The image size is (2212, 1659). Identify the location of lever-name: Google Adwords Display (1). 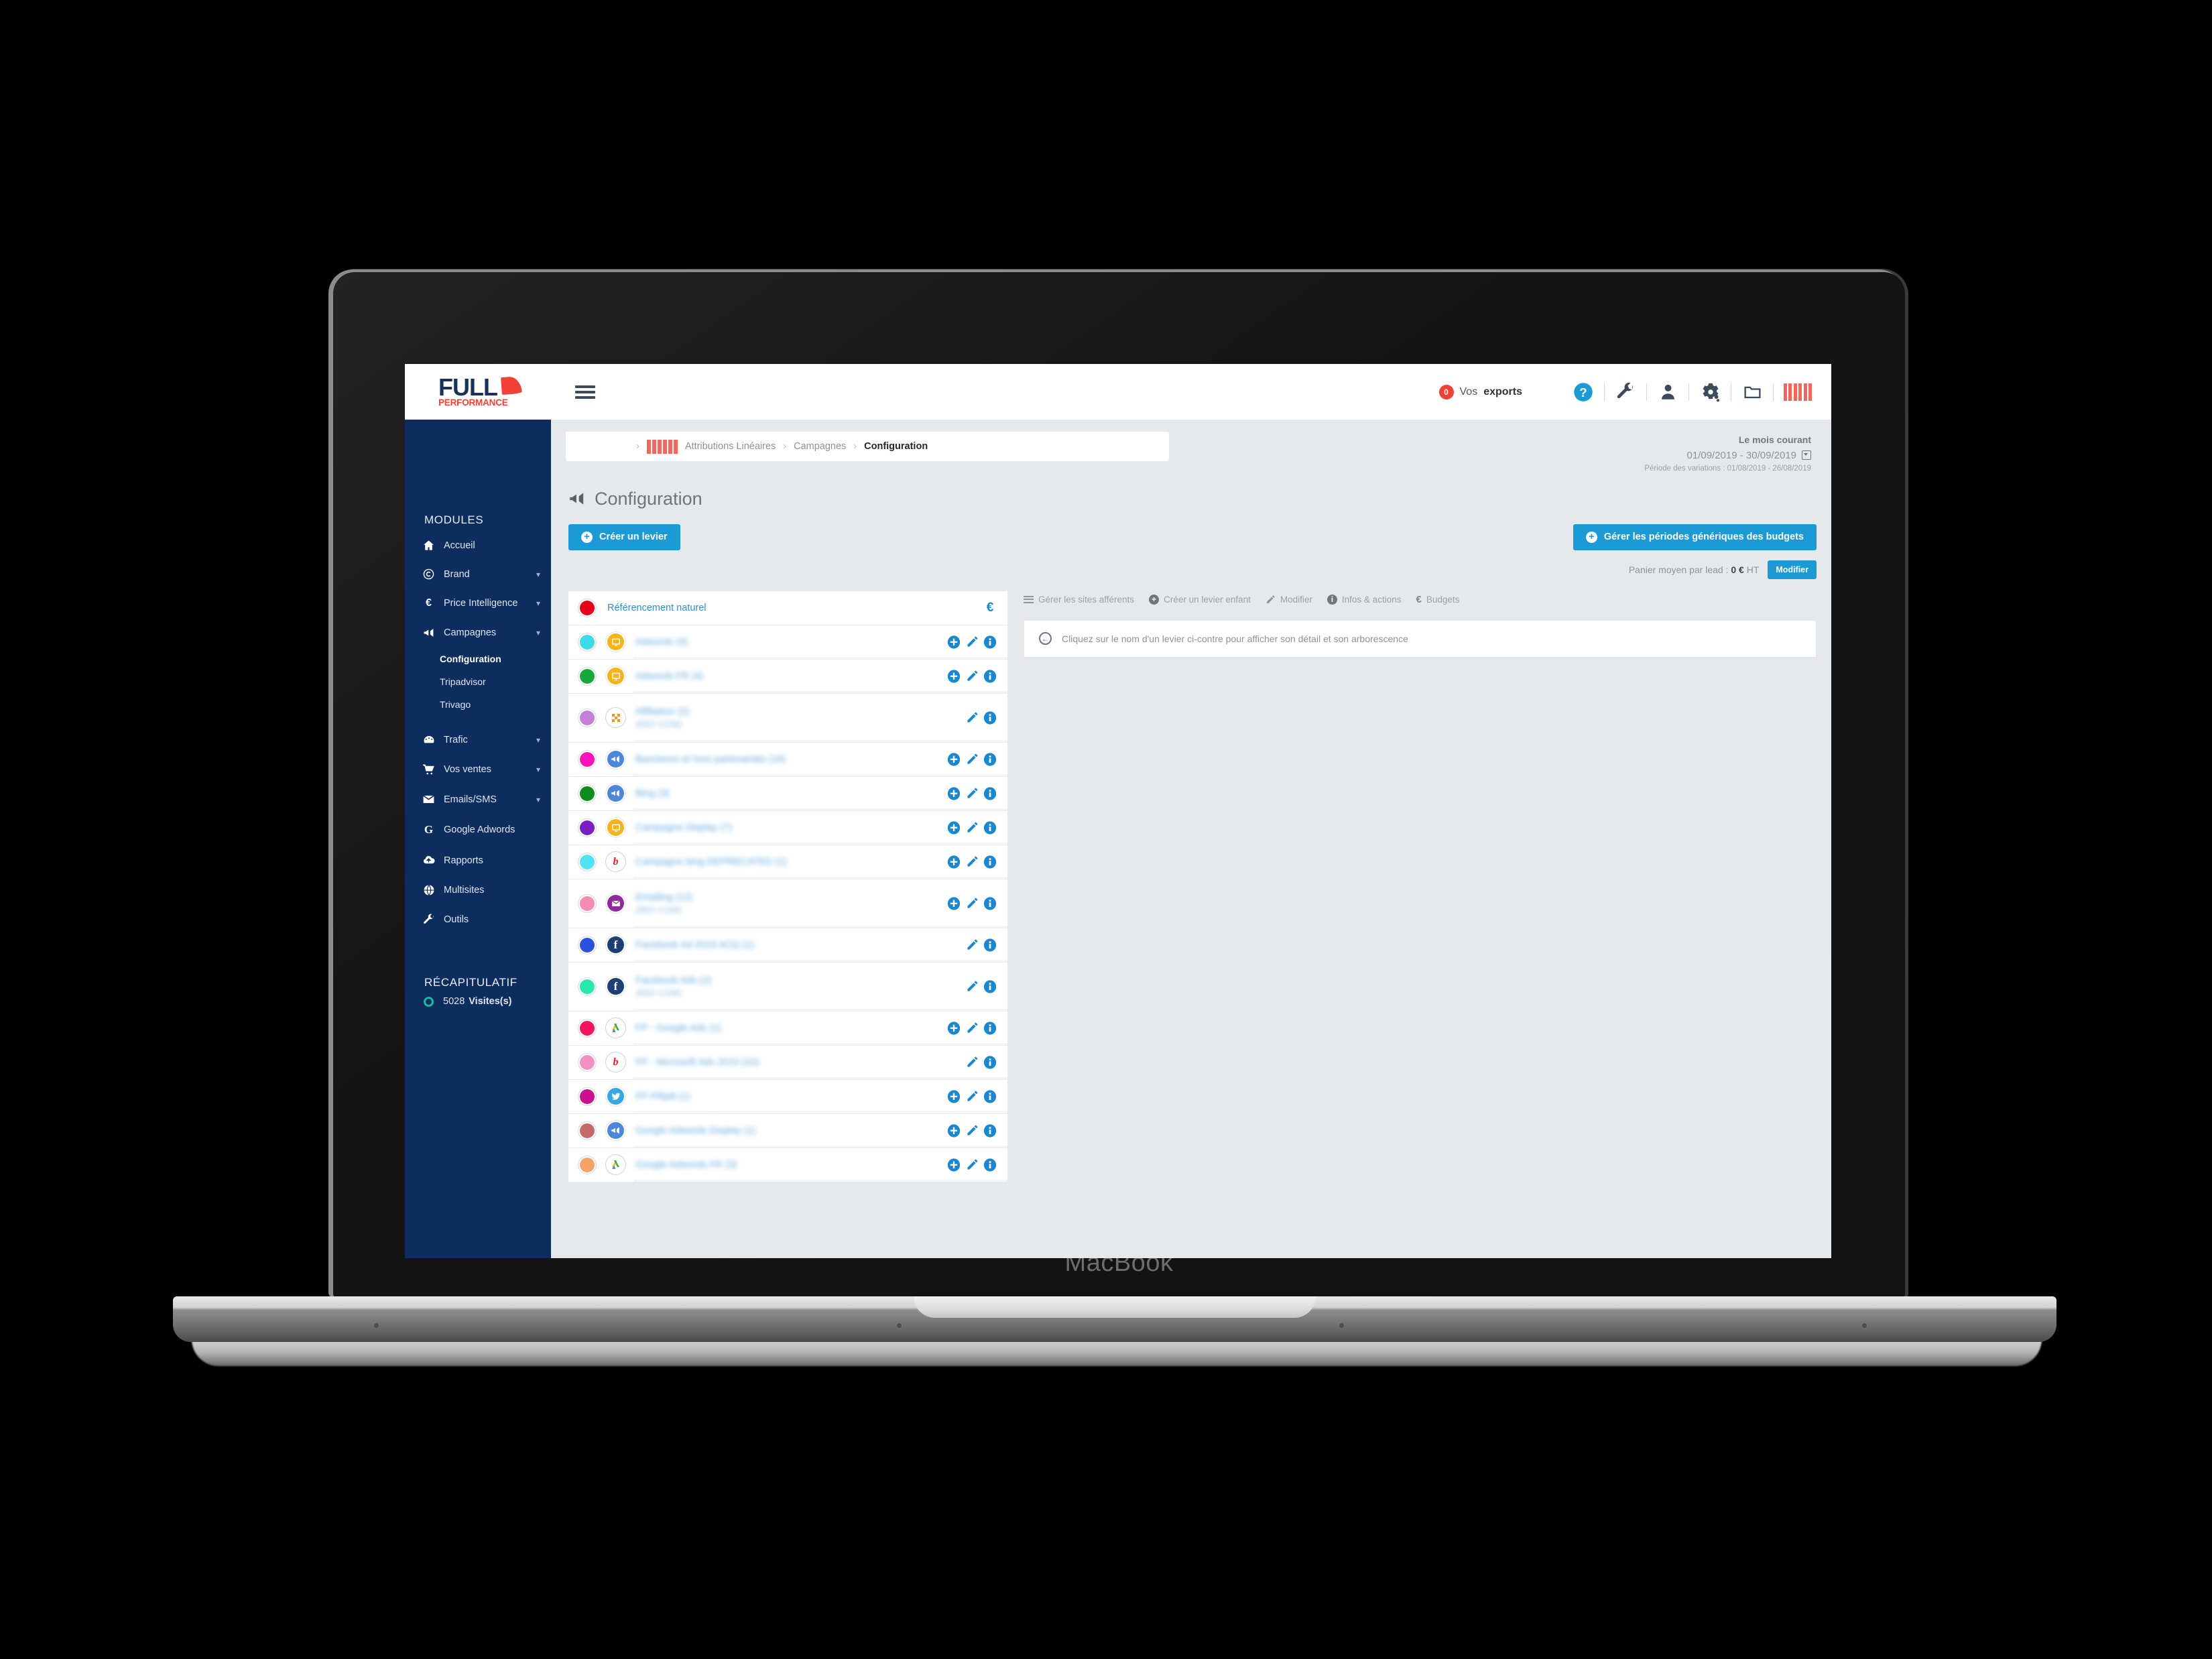
(695, 1130).